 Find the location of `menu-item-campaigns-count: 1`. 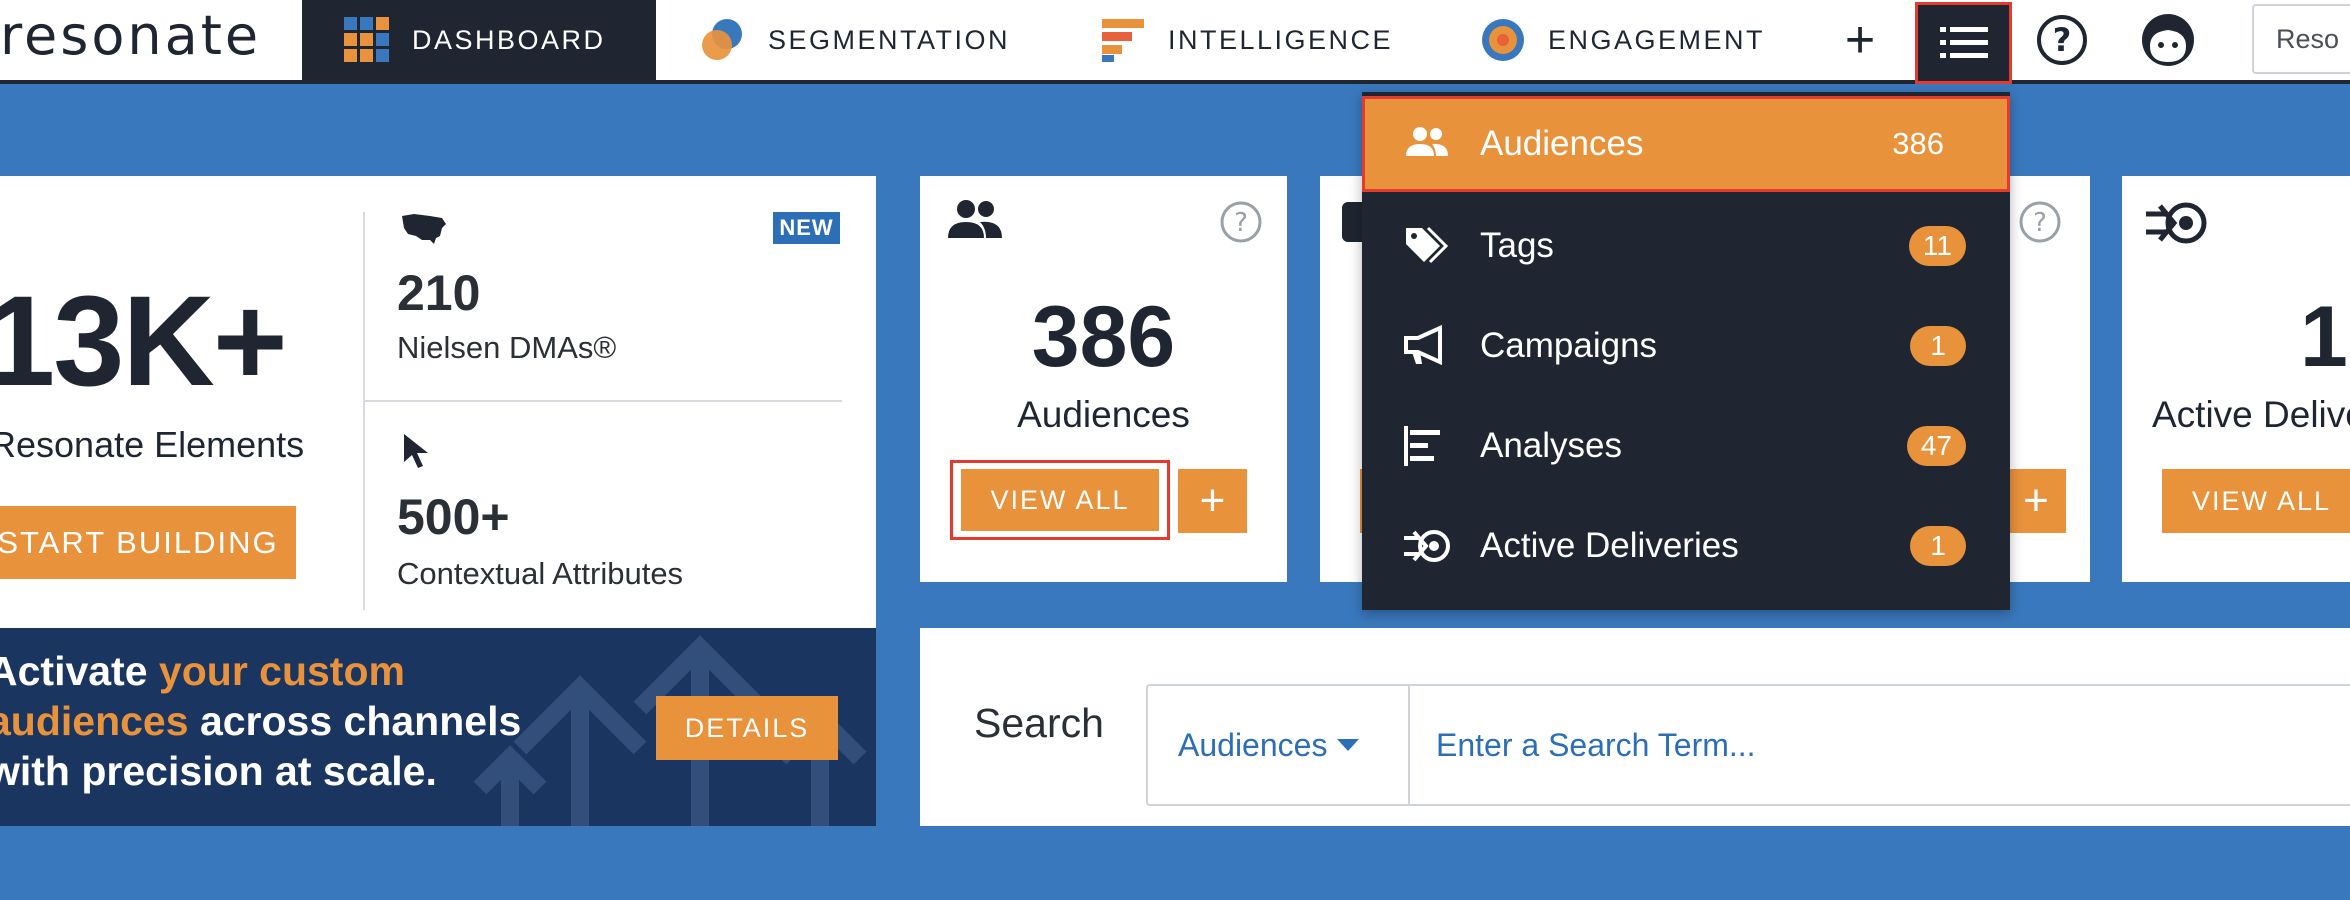

menu-item-campaigns-count: 1 is located at coordinates (1938, 346).